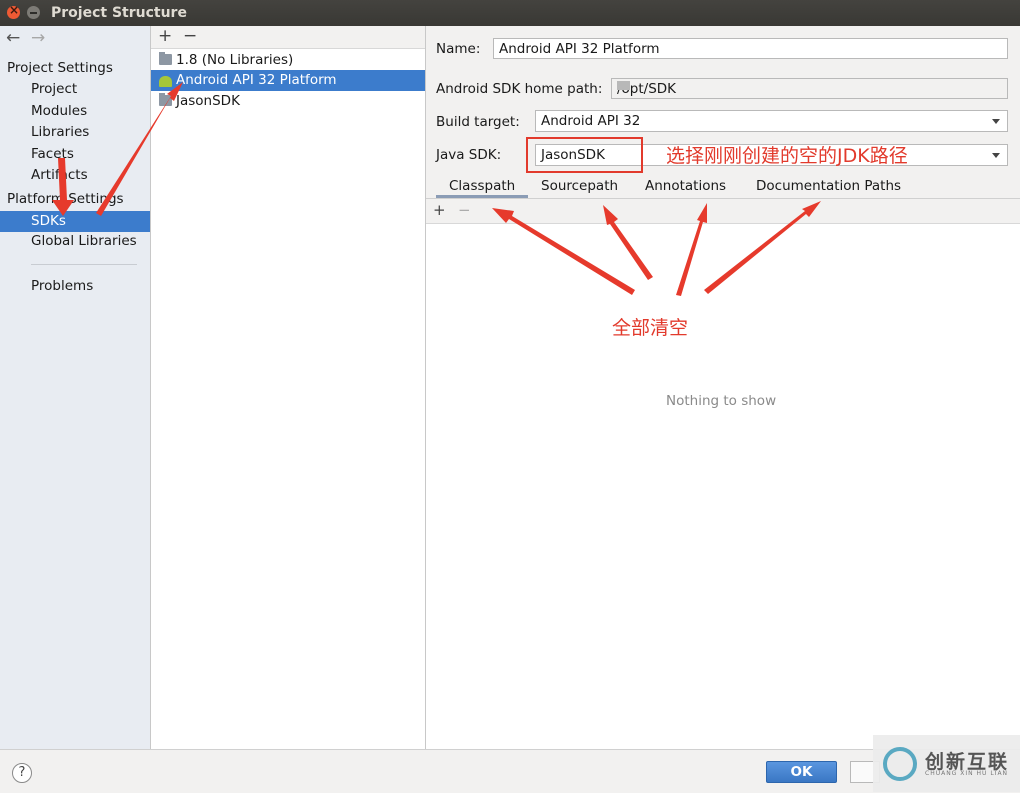  Describe the element at coordinates (60, 132) in the screenshot. I see `nav-item-libraries: Libraries` at that location.